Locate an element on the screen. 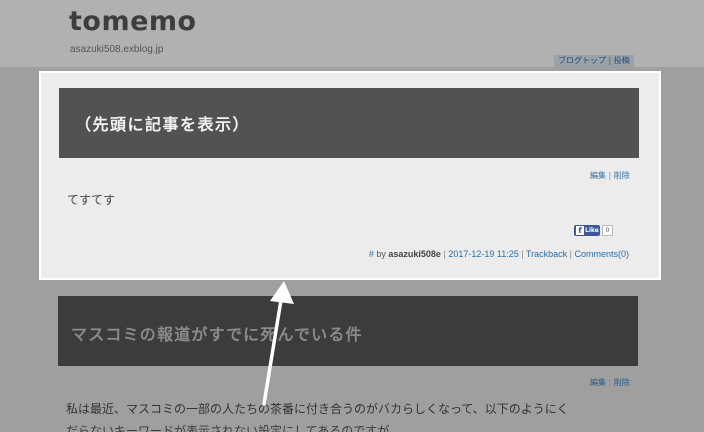  post-body-line: だらないキーワードが表示されない設定にしてあるのですが is located at coordinates (228, 428).